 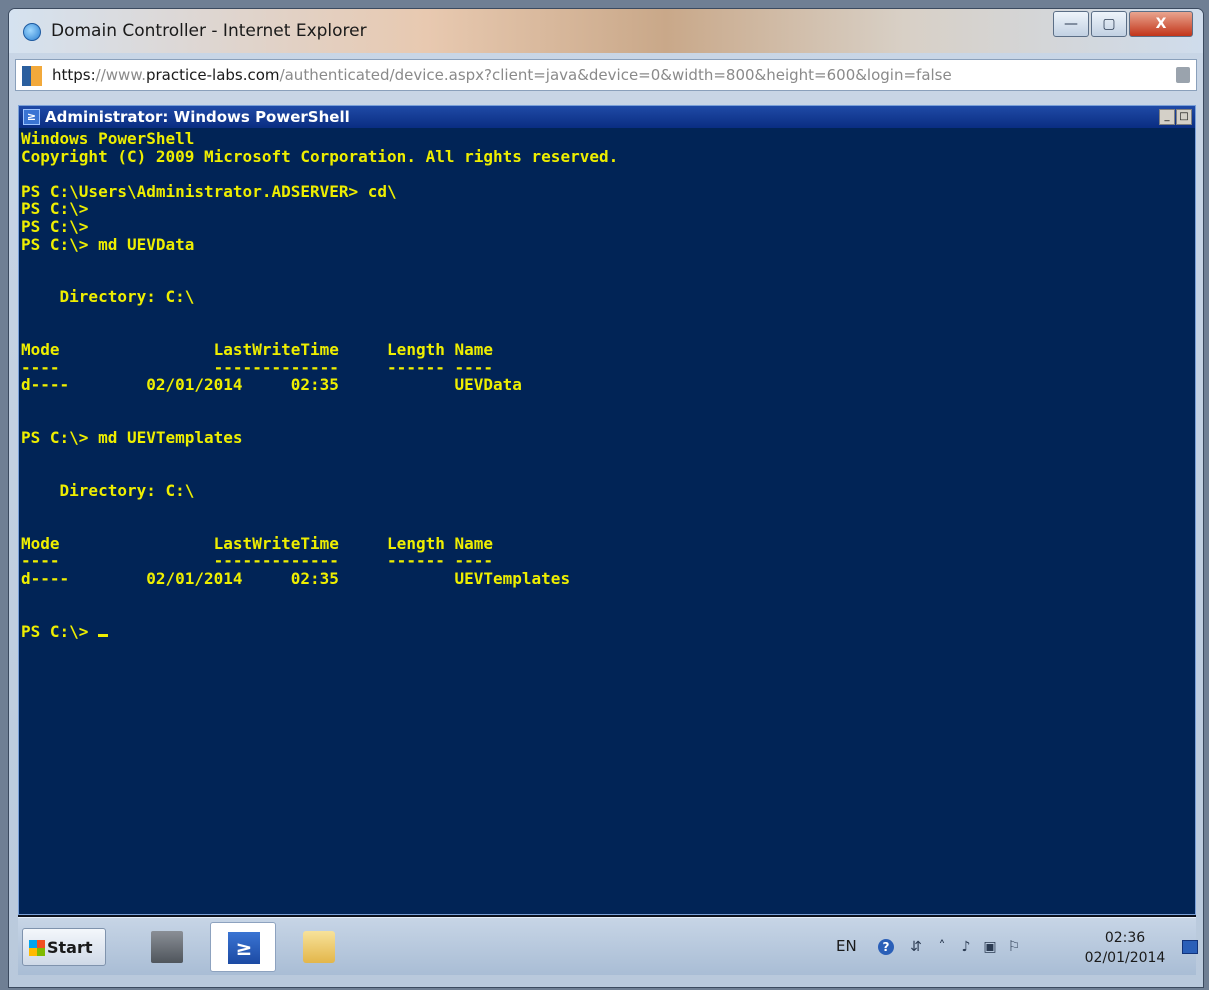 What do you see at coordinates (296, 578) in the screenshot?
I see `console-line: d---- 02/01/2014 02:35 UEVTemplates` at bounding box center [296, 578].